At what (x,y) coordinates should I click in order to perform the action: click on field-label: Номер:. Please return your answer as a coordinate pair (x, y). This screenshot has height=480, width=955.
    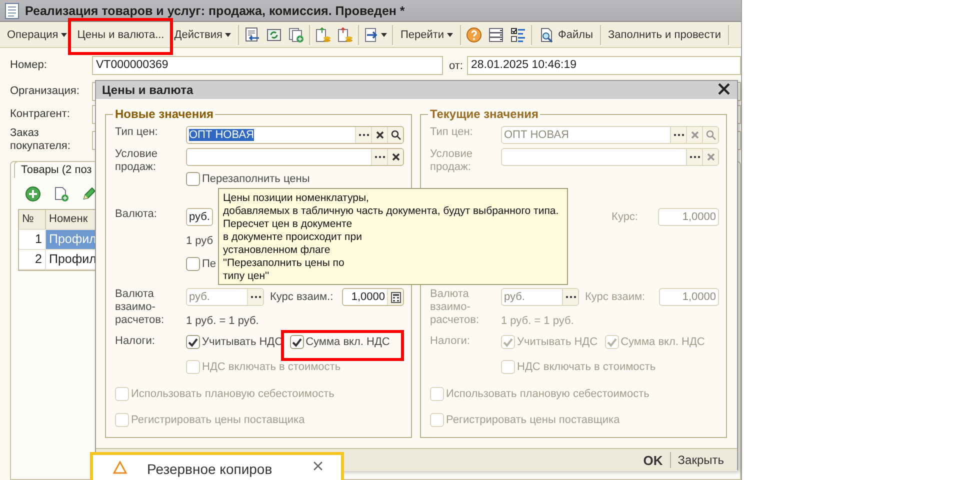
    Looking at the image, I should click on (29, 65).